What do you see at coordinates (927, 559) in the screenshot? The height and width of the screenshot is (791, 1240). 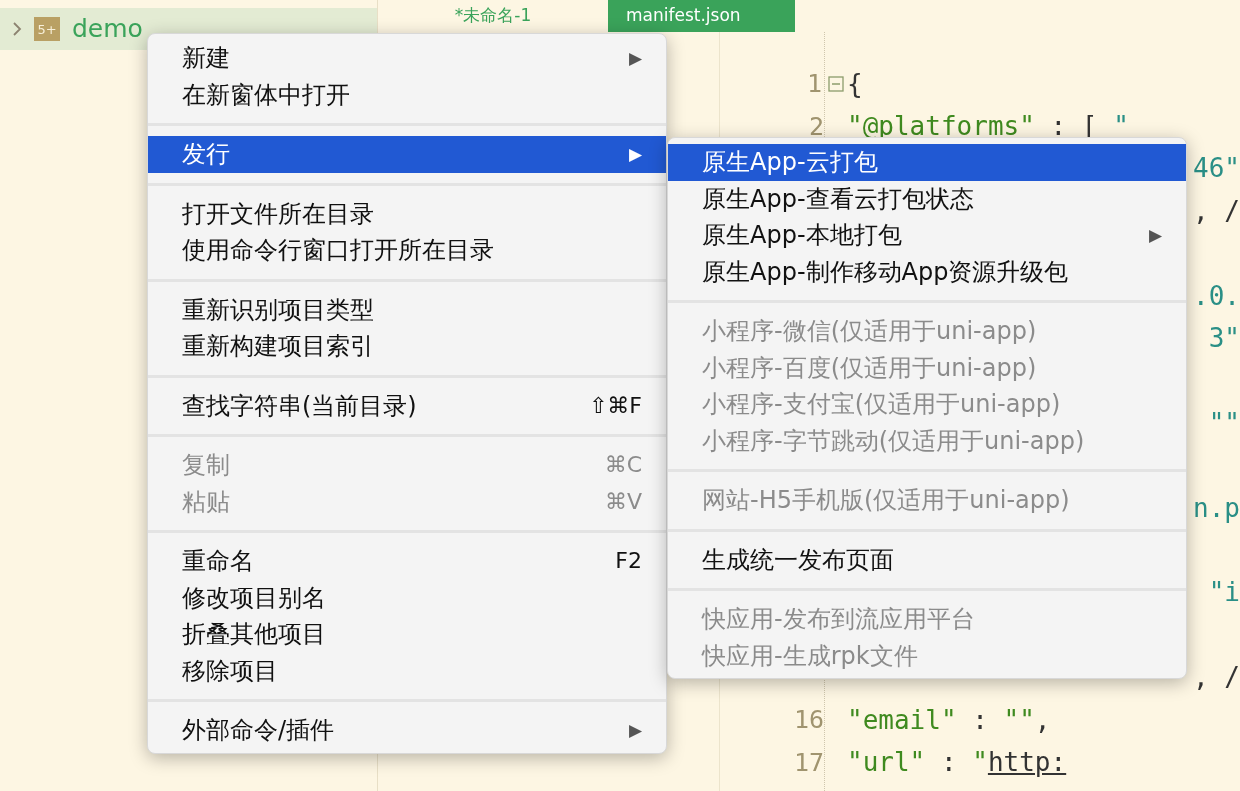 I see `menu-item: 生成统一发布页面` at bounding box center [927, 559].